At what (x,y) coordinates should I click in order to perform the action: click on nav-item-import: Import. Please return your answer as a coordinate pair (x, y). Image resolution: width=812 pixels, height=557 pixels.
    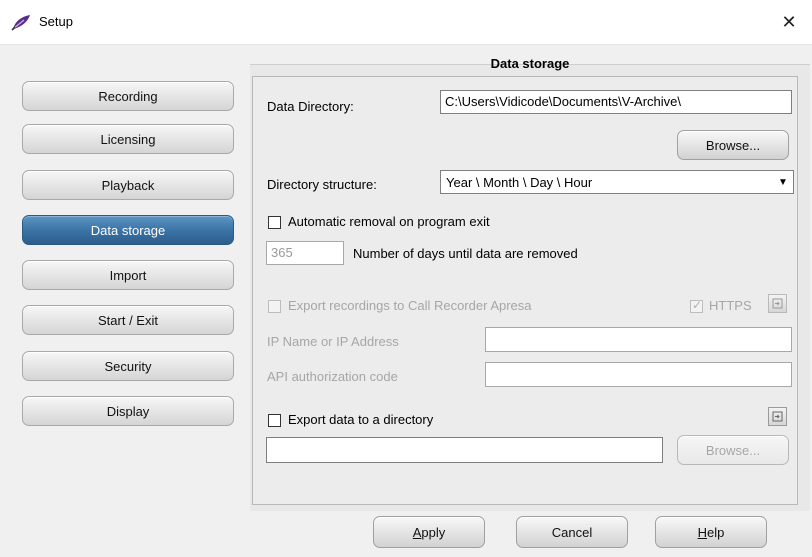
    Looking at the image, I should click on (128, 275).